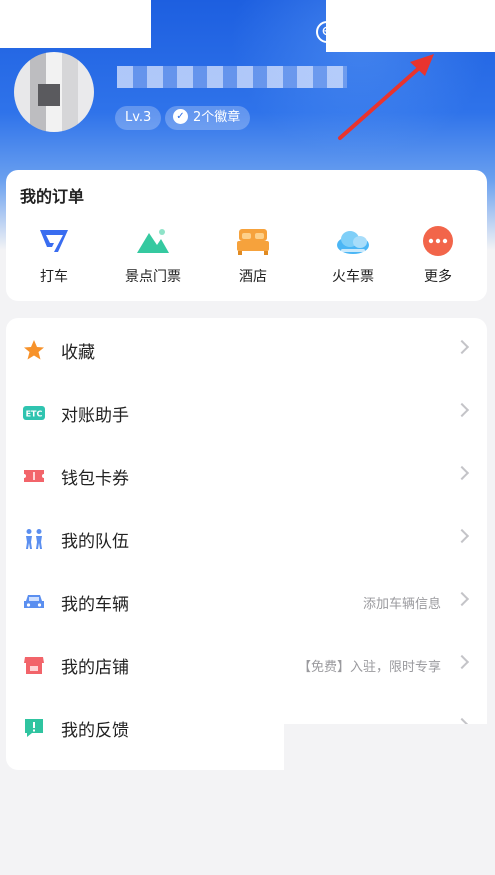  I want to click on order-item-tickets: 景点门票, so click(153, 255).